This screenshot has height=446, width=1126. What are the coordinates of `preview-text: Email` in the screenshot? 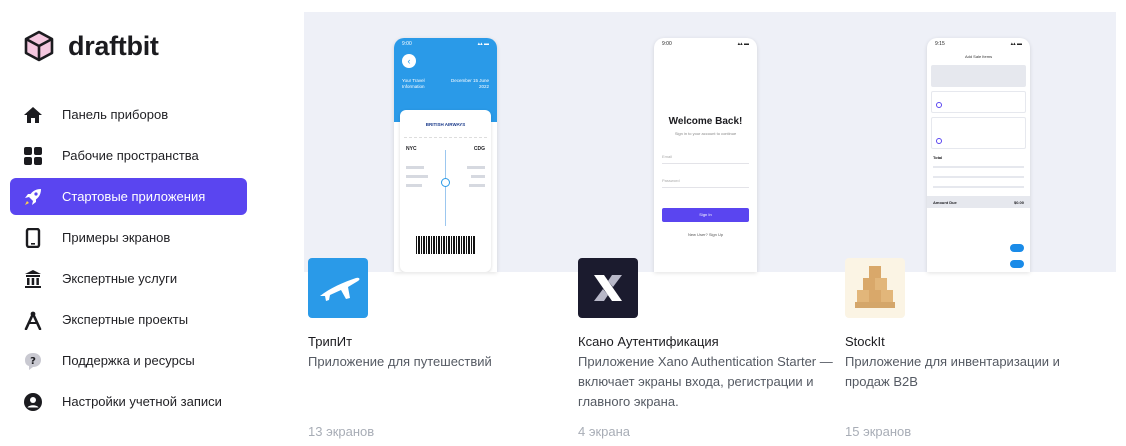 It's located at (705, 159).